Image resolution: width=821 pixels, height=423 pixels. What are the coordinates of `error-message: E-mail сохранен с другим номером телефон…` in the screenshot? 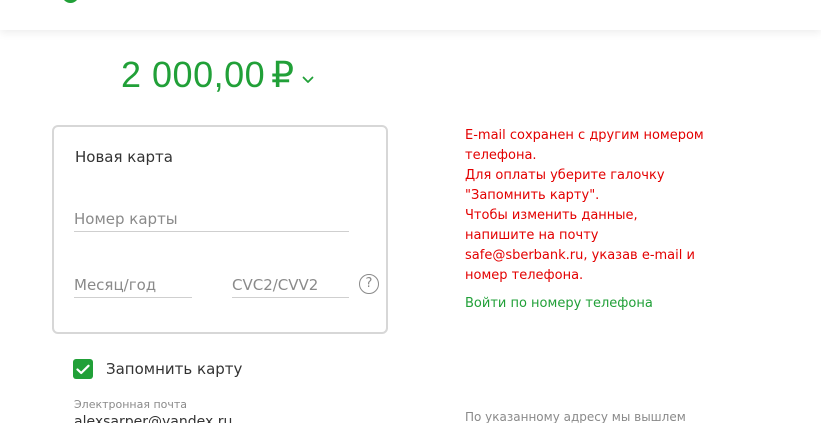 It's located at (595, 206).